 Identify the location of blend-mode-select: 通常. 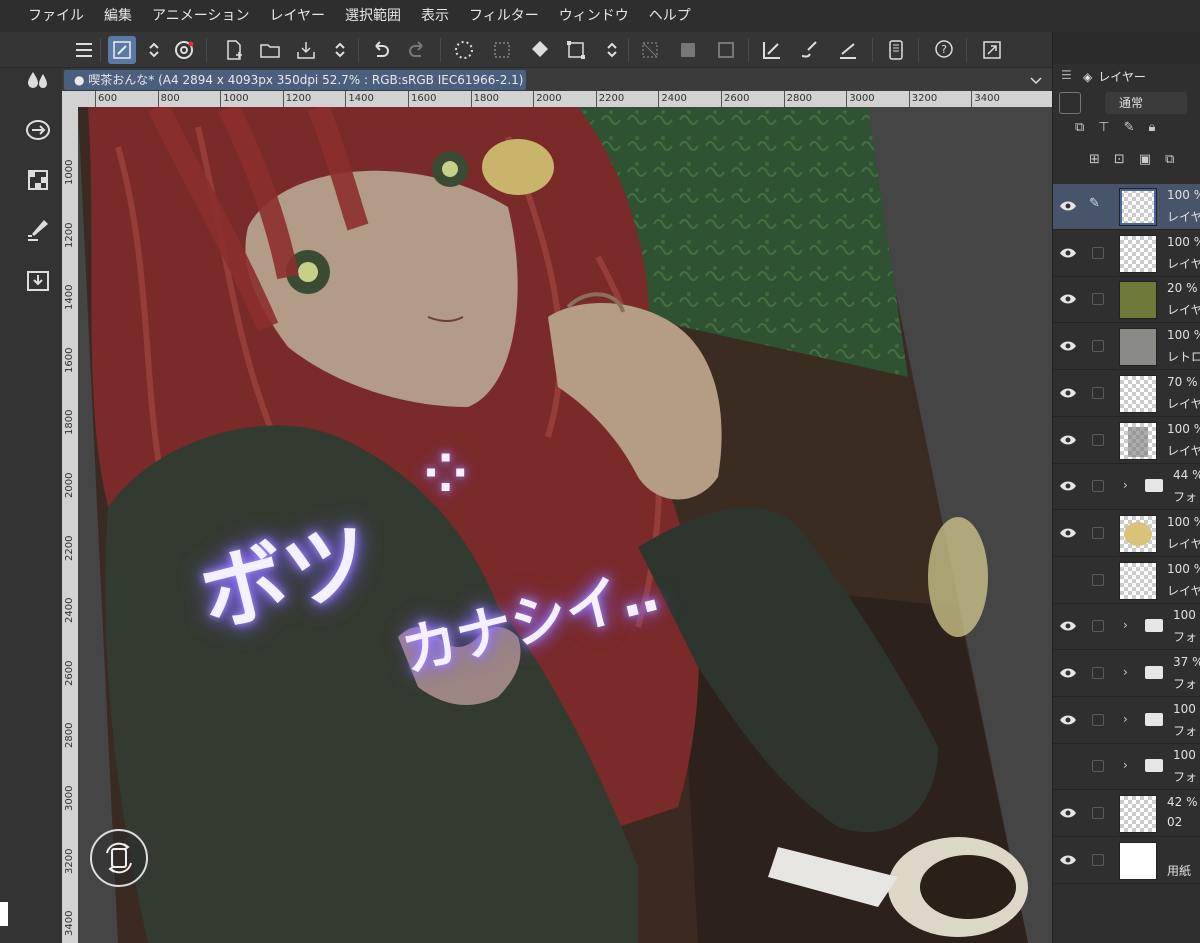
(1146, 103).